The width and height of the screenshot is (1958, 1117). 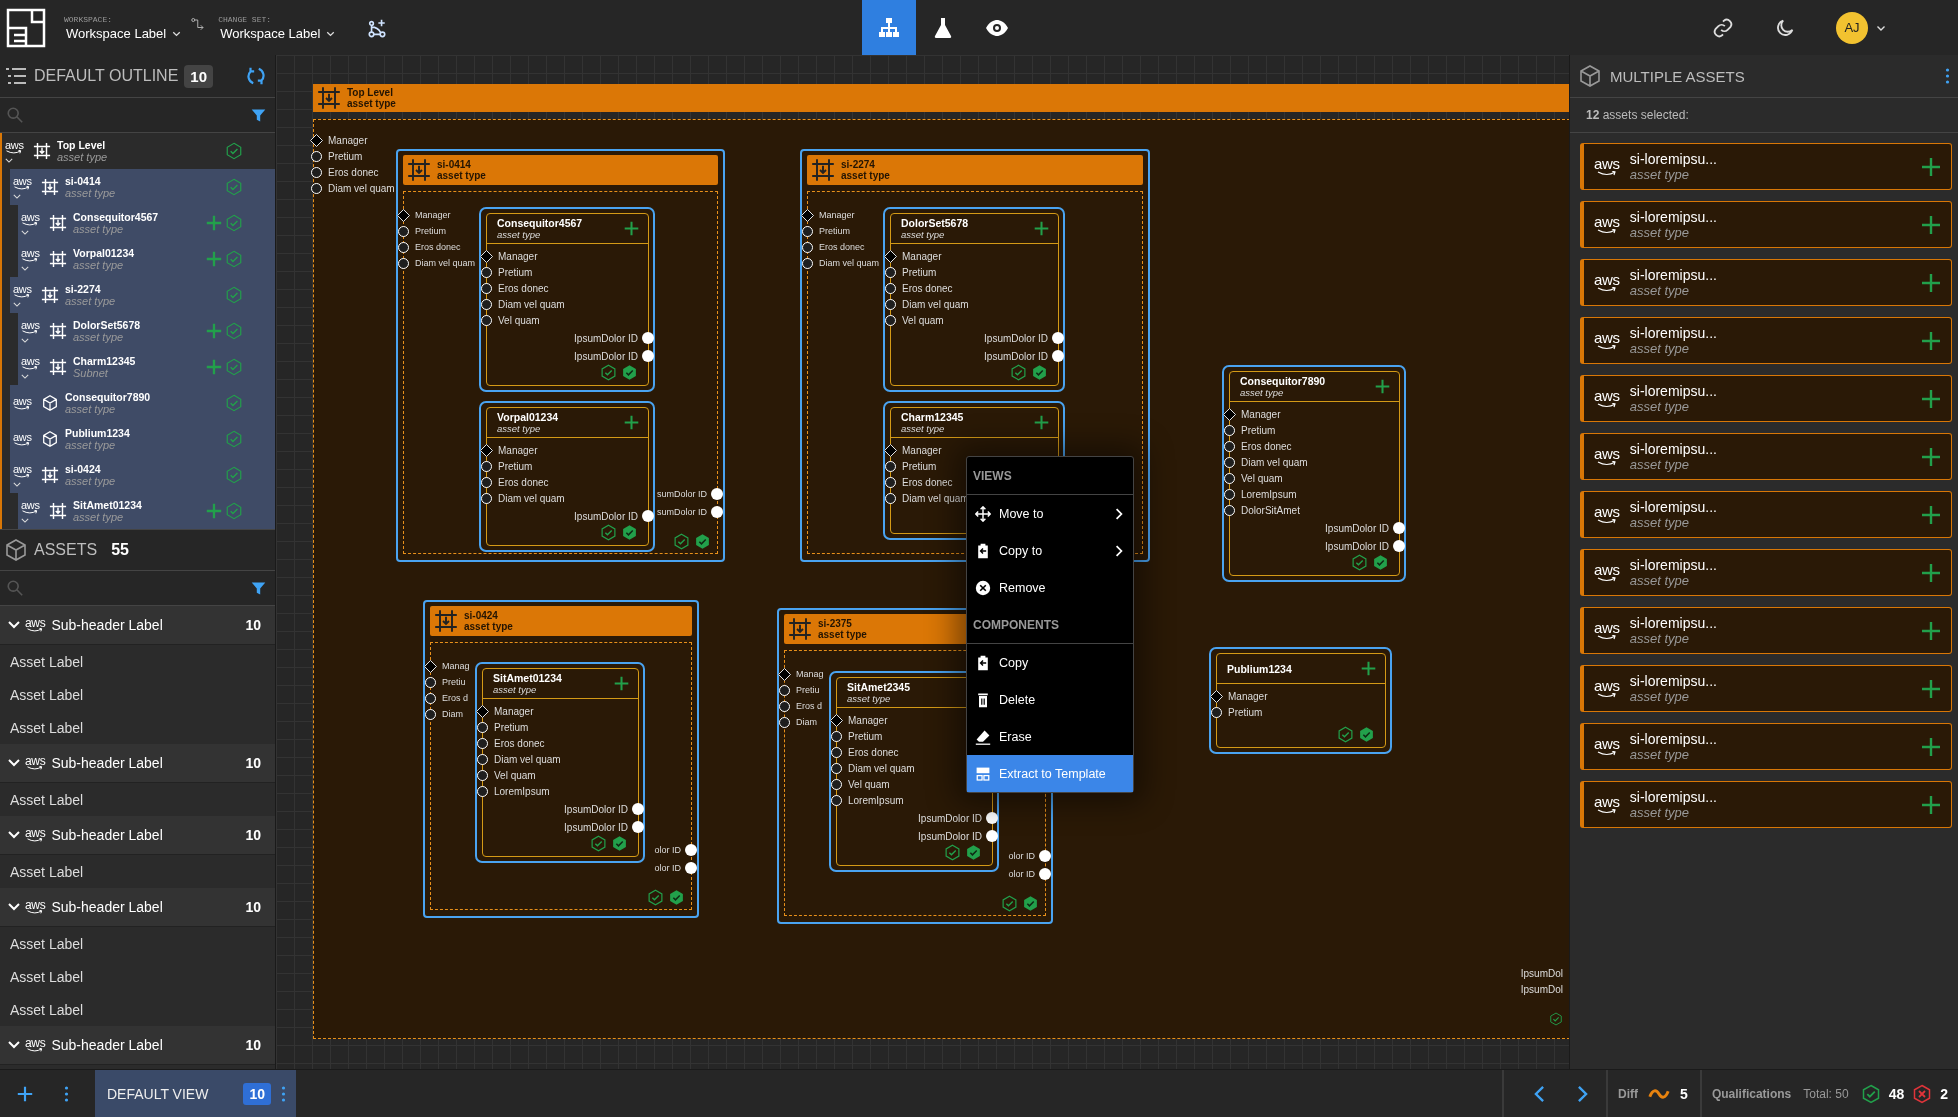 I want to click on diff-label: Diff, so click(x=1628, y=1093).